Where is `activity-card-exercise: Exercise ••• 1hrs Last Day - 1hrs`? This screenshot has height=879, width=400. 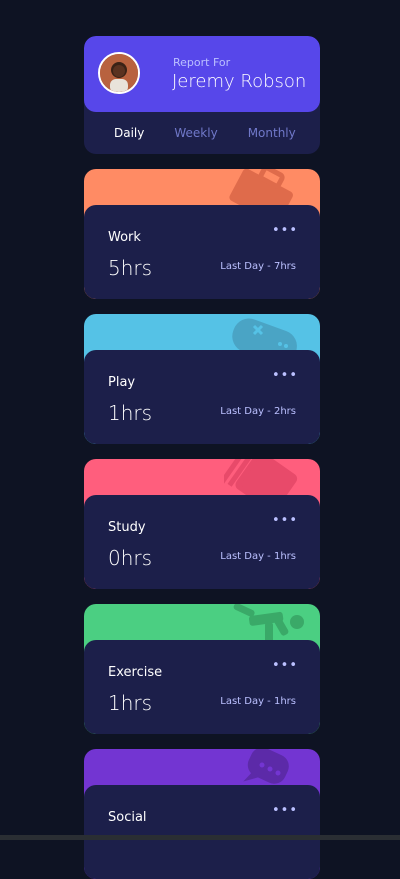 activity-card-exercise: Exercise ••• 1hrs Last Day - 1hrs is located at coordinates (202, 669).